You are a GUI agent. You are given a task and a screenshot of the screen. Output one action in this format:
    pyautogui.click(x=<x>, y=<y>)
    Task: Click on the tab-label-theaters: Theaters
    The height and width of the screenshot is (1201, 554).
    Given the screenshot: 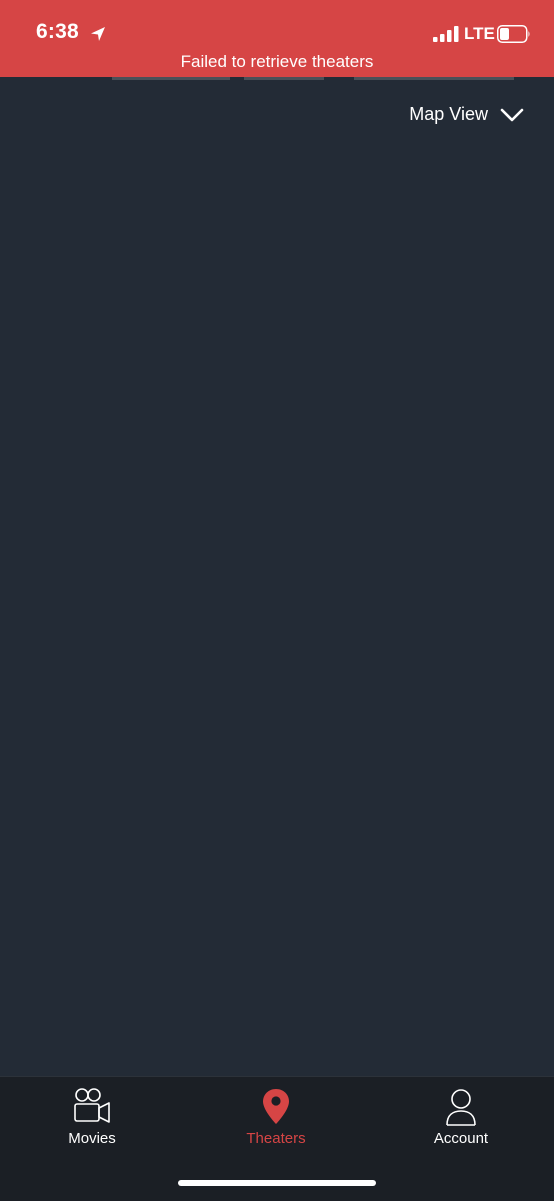 What is the action you would take?
    pyautogui.click(x=276, y=1138)
    